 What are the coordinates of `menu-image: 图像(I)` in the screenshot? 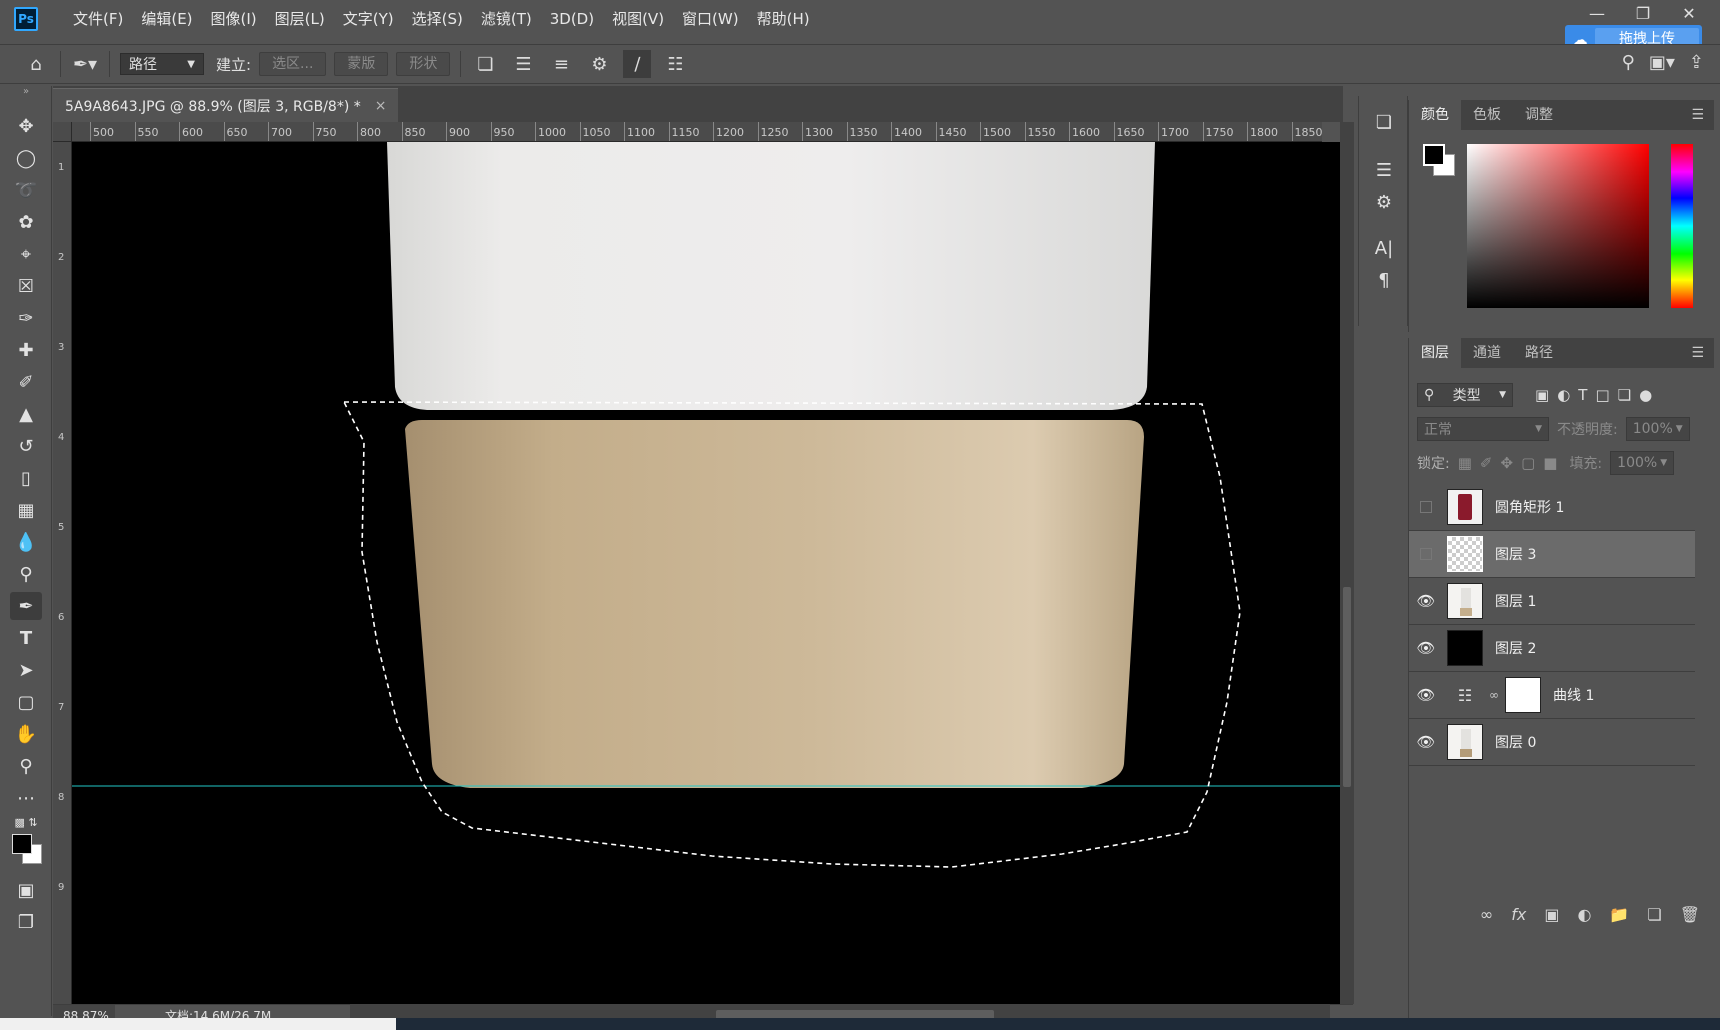 It's located at (234, 19).